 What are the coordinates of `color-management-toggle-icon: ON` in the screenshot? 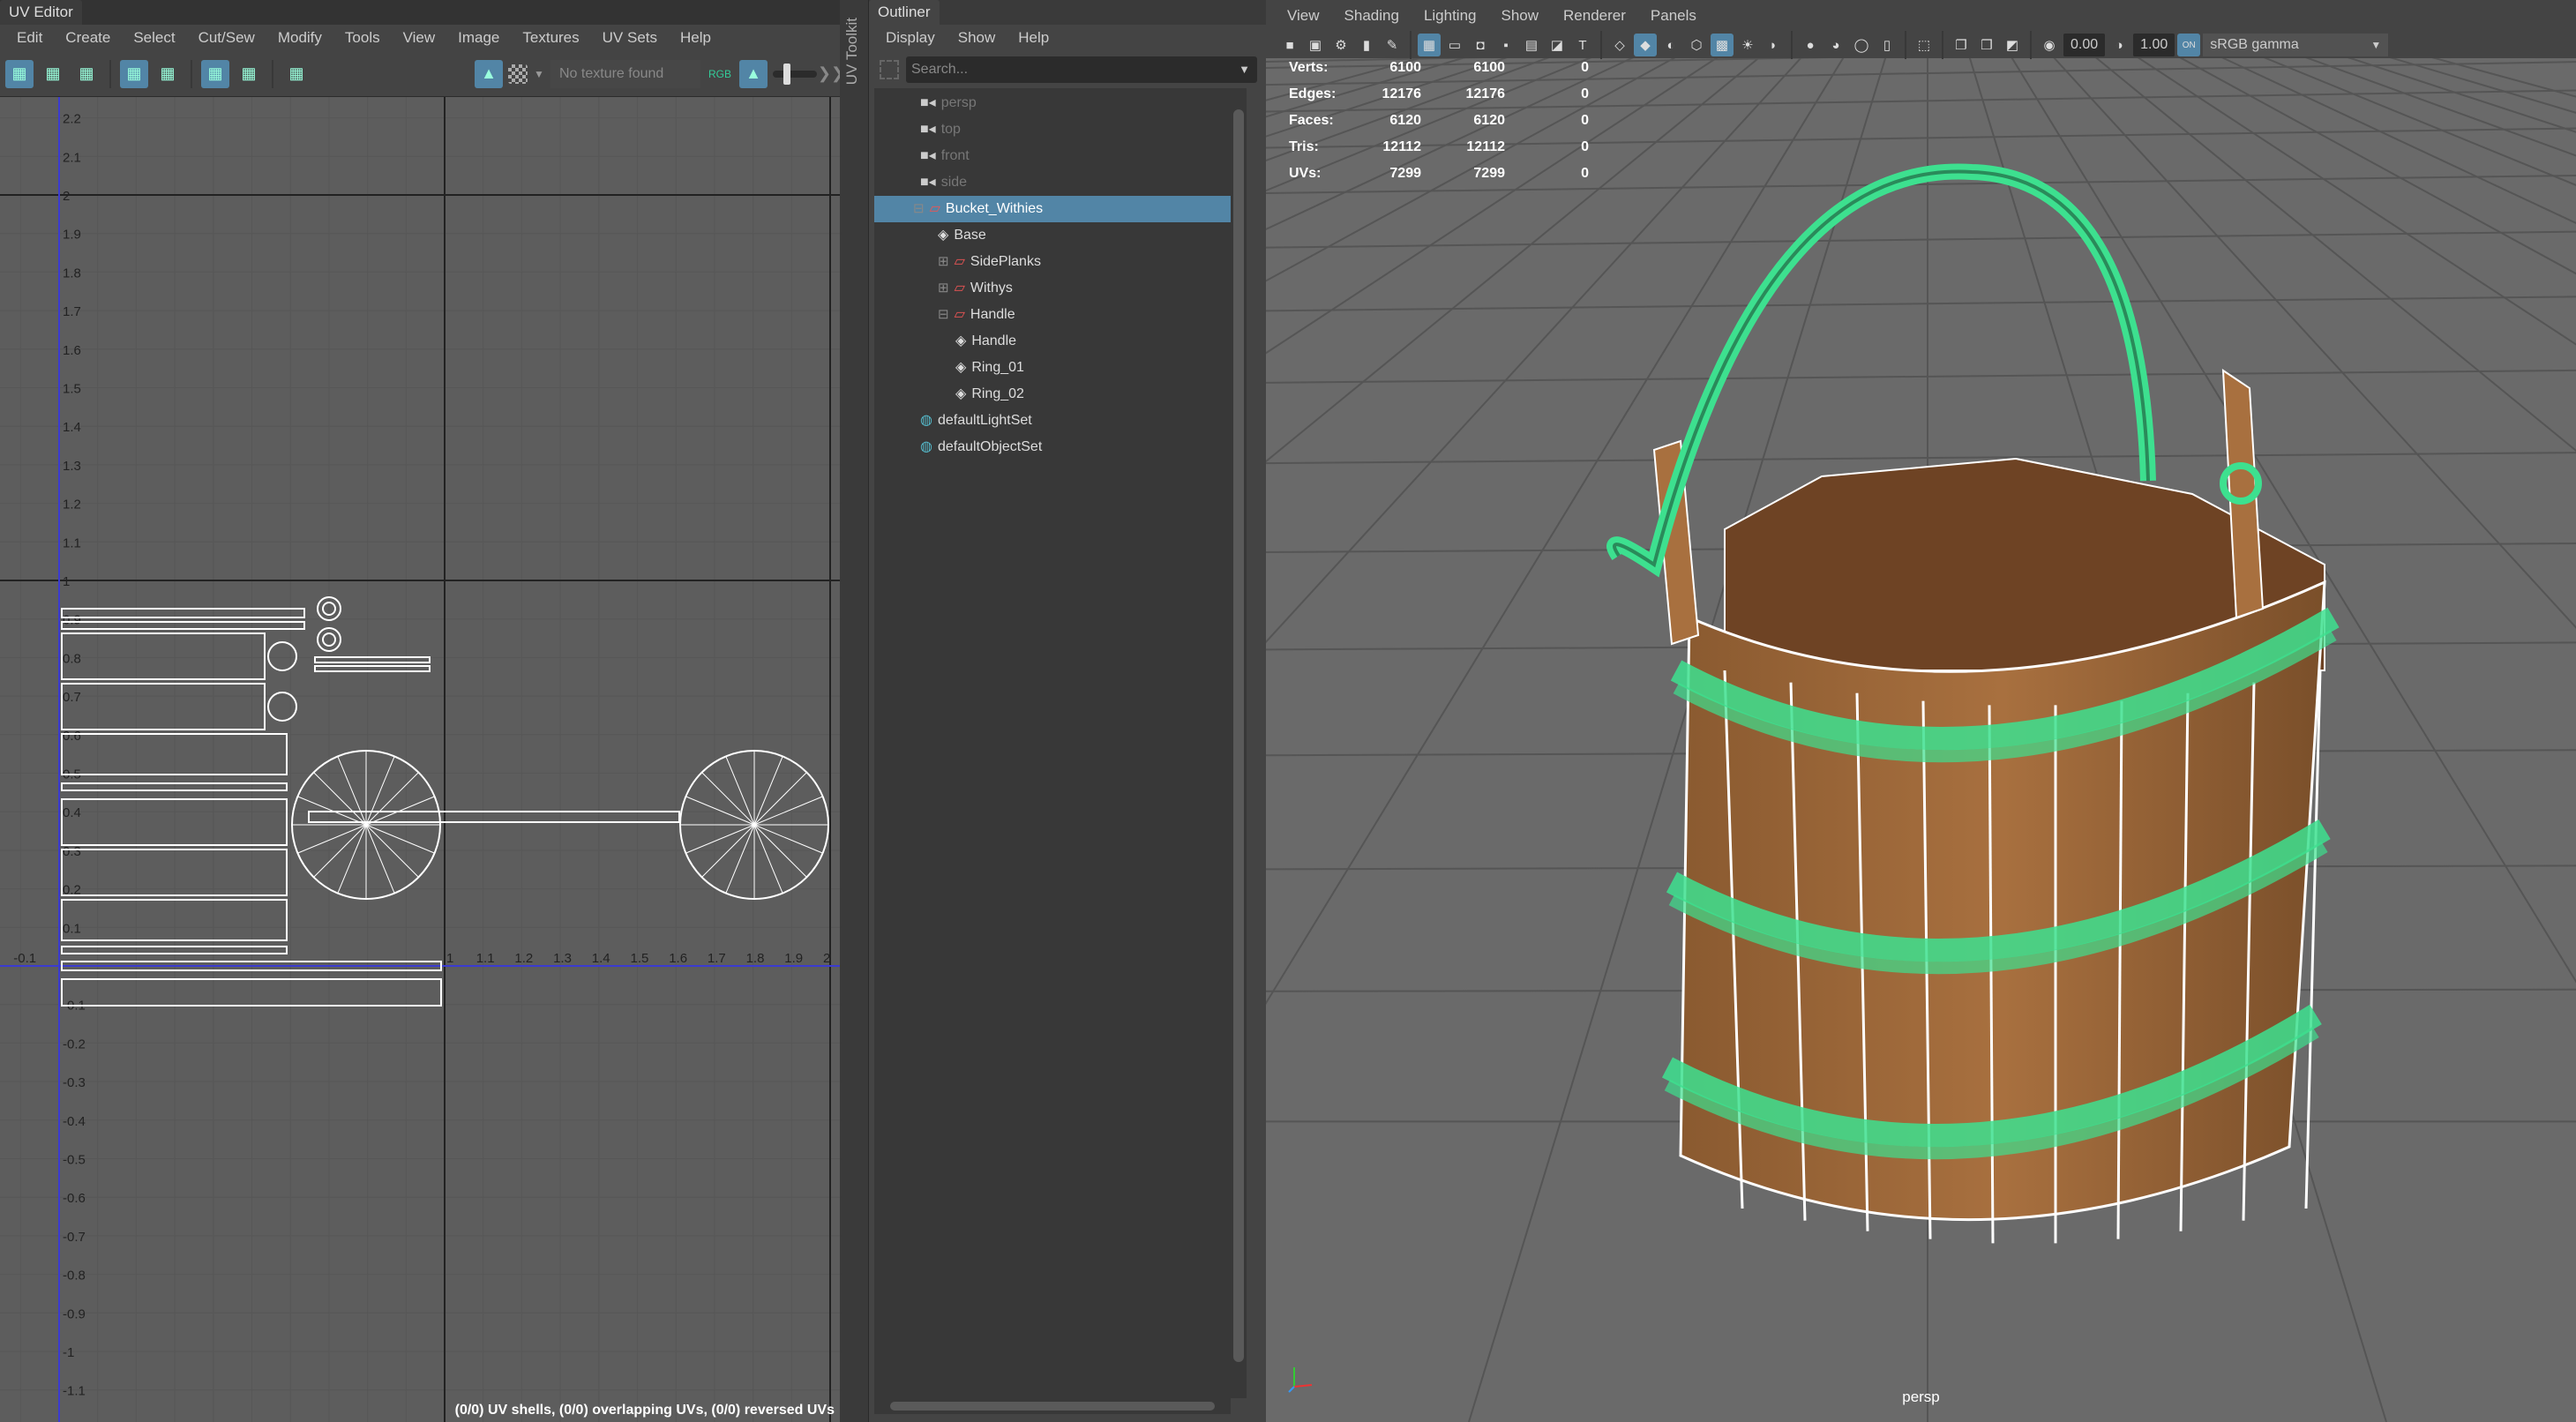 It's located at (2189, 45).